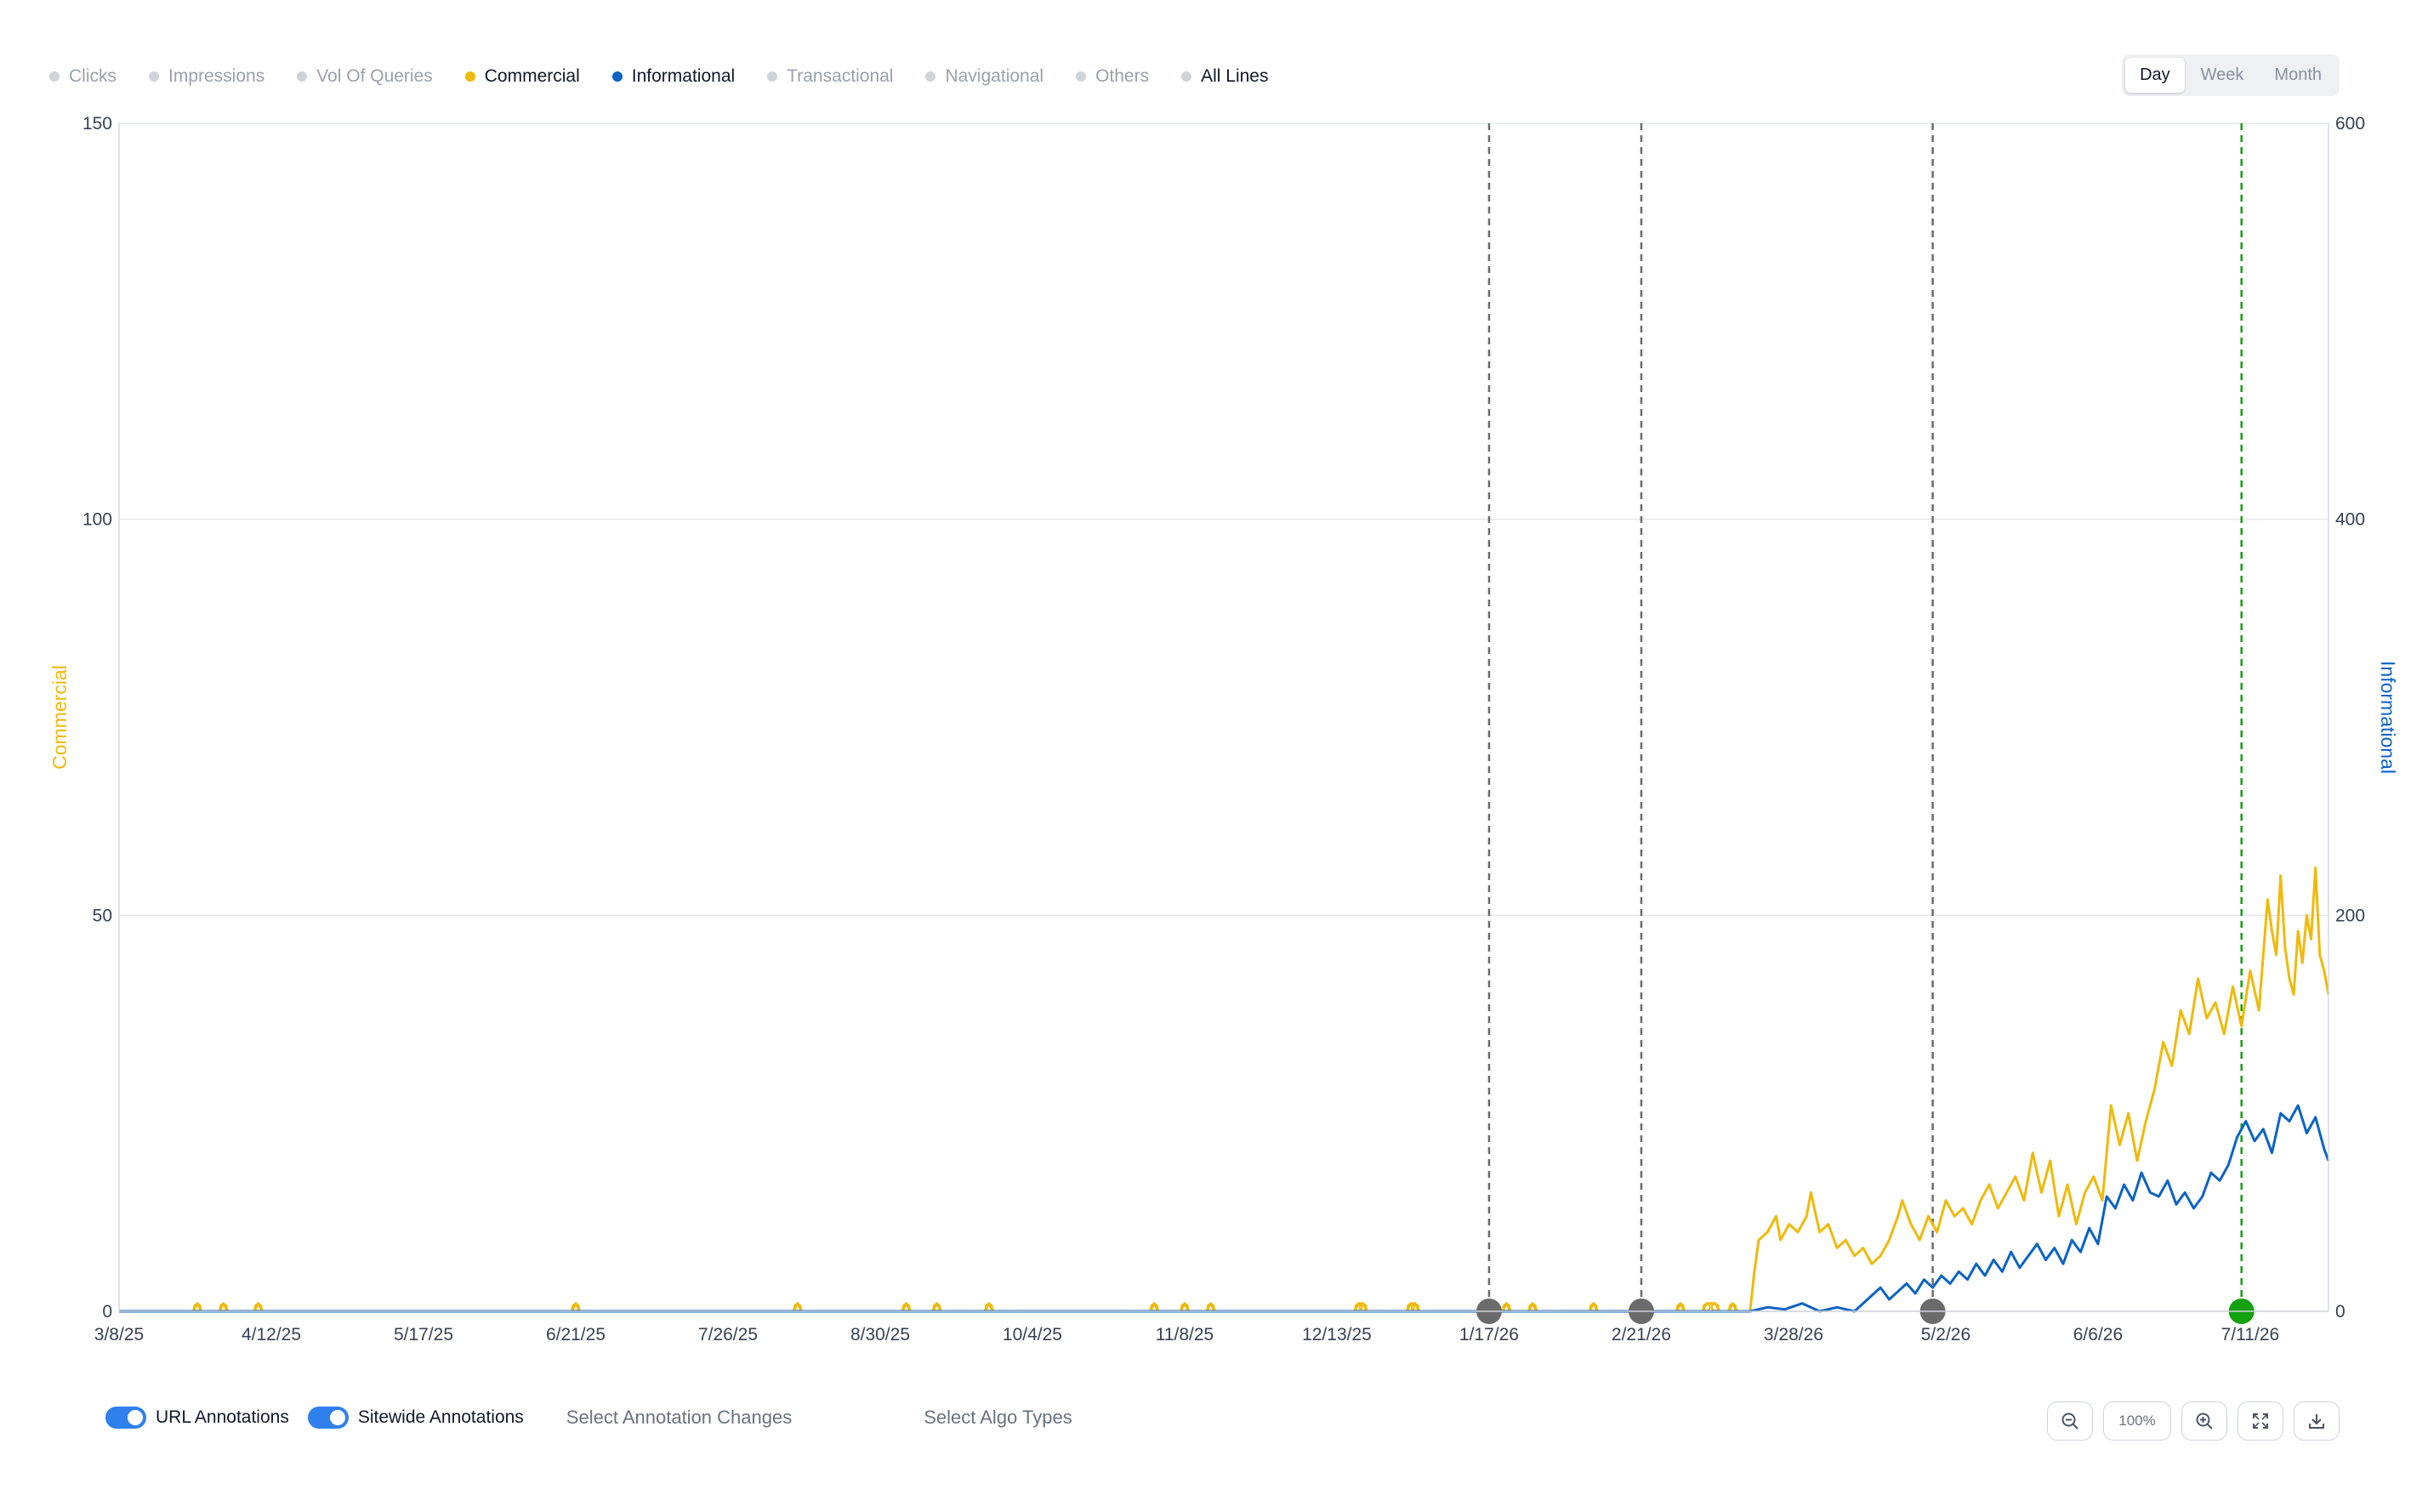  Describe the element at coordinates (2350, 915) in the screenshot. I see `y-right-tick-label: 200` at that location.